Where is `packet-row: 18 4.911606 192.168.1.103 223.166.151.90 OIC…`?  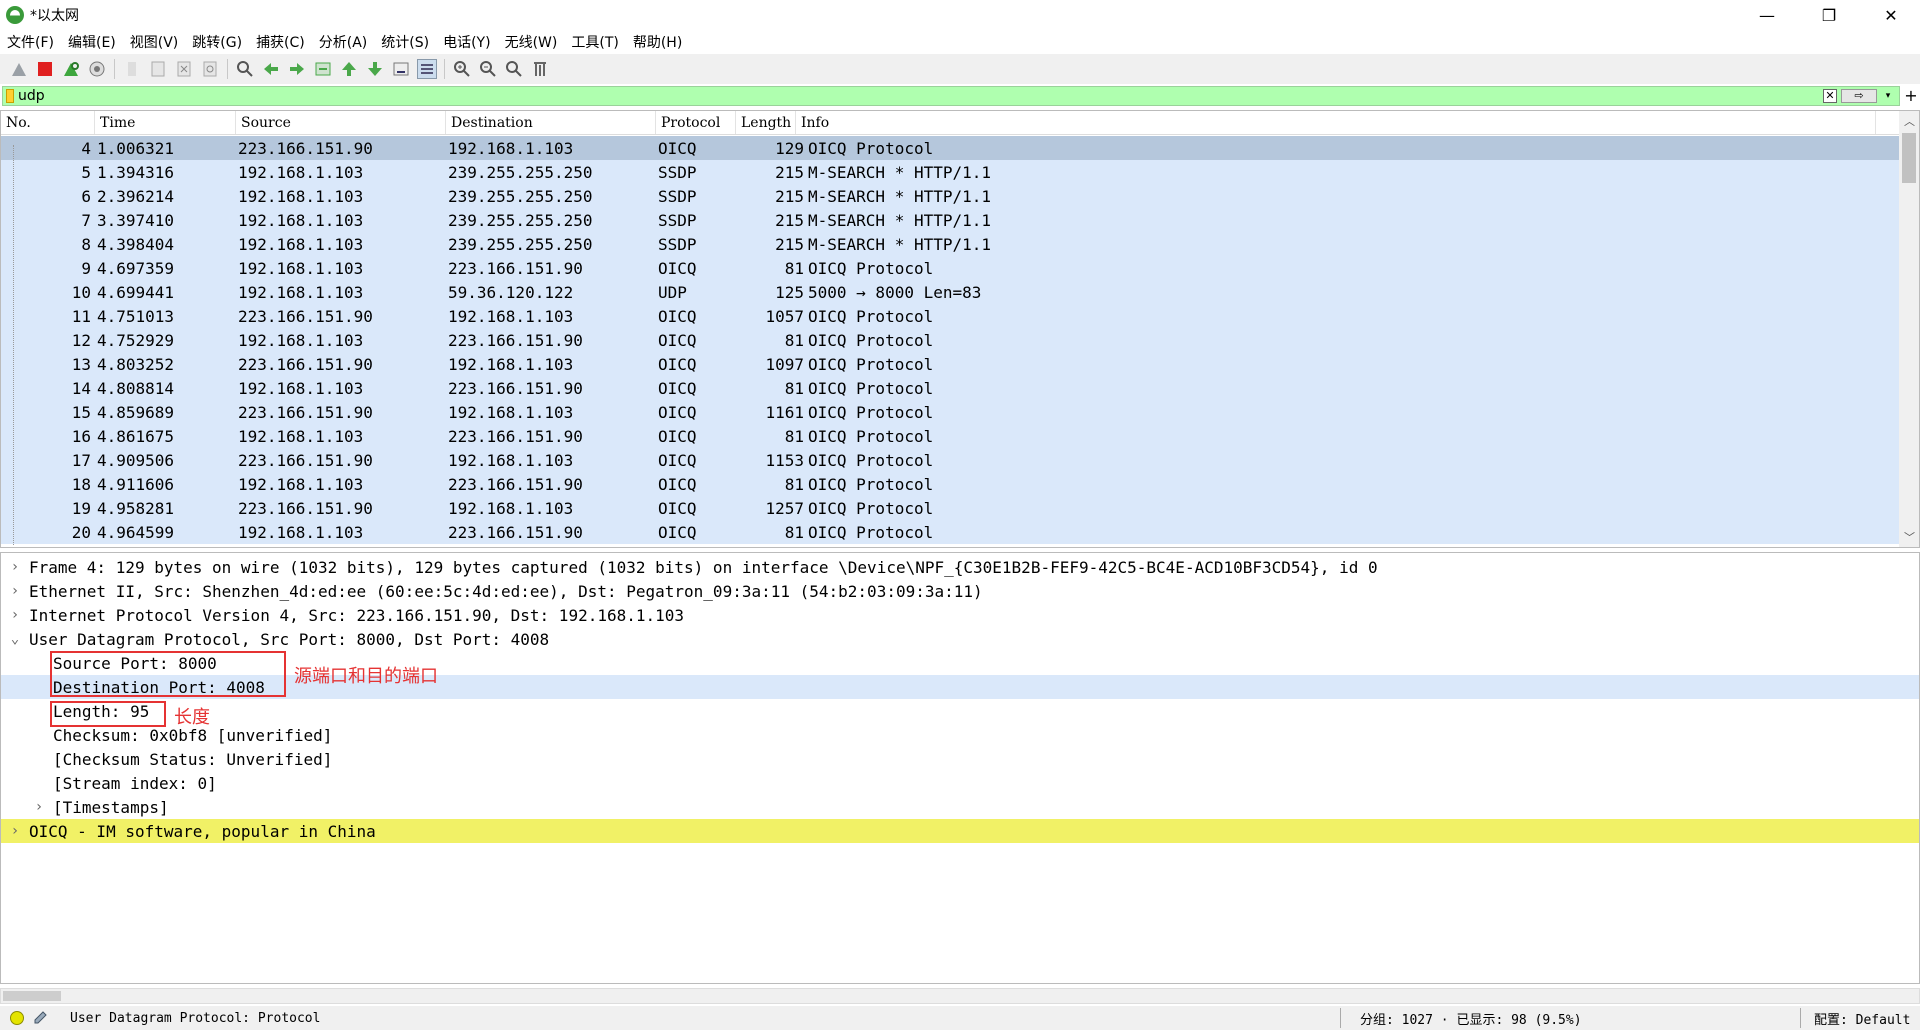 packet-row: 18 4.911606 192.168.1.103 223.166.151.90 OIC… is located at coordinates (950, 484).